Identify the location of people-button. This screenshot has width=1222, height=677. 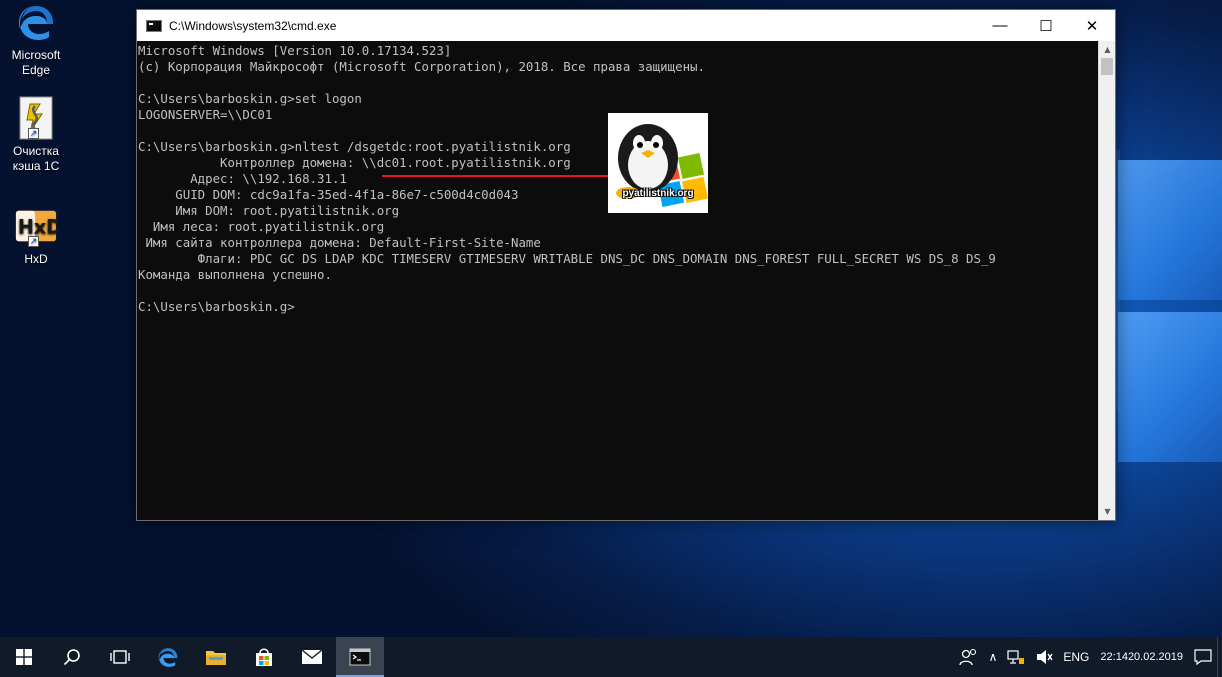
(969, 657).